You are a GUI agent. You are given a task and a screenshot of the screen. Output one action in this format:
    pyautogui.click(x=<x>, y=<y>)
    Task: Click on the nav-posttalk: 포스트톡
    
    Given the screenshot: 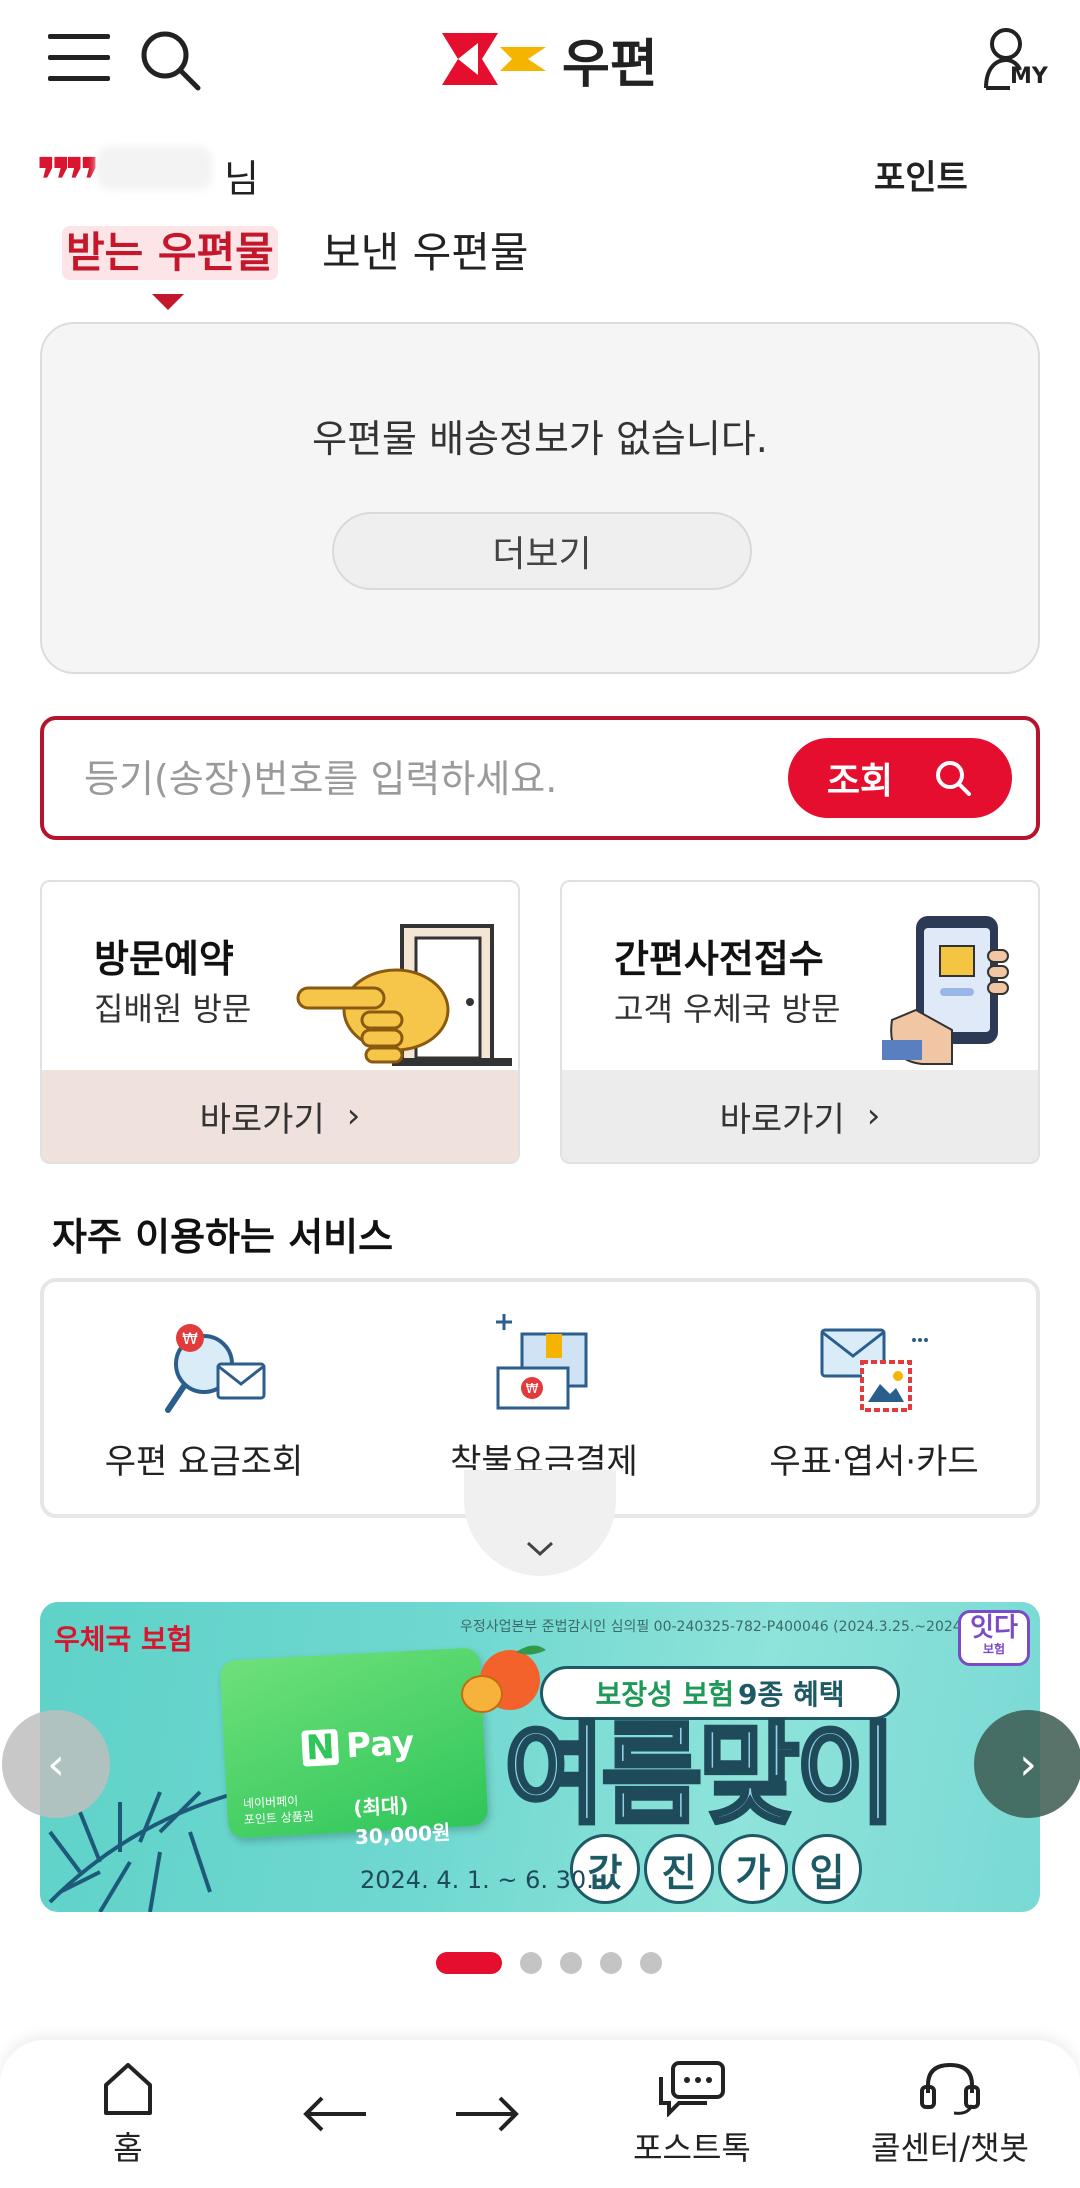 What is the action you would take?
    pyautogui.click(x=692, y=2114)
    